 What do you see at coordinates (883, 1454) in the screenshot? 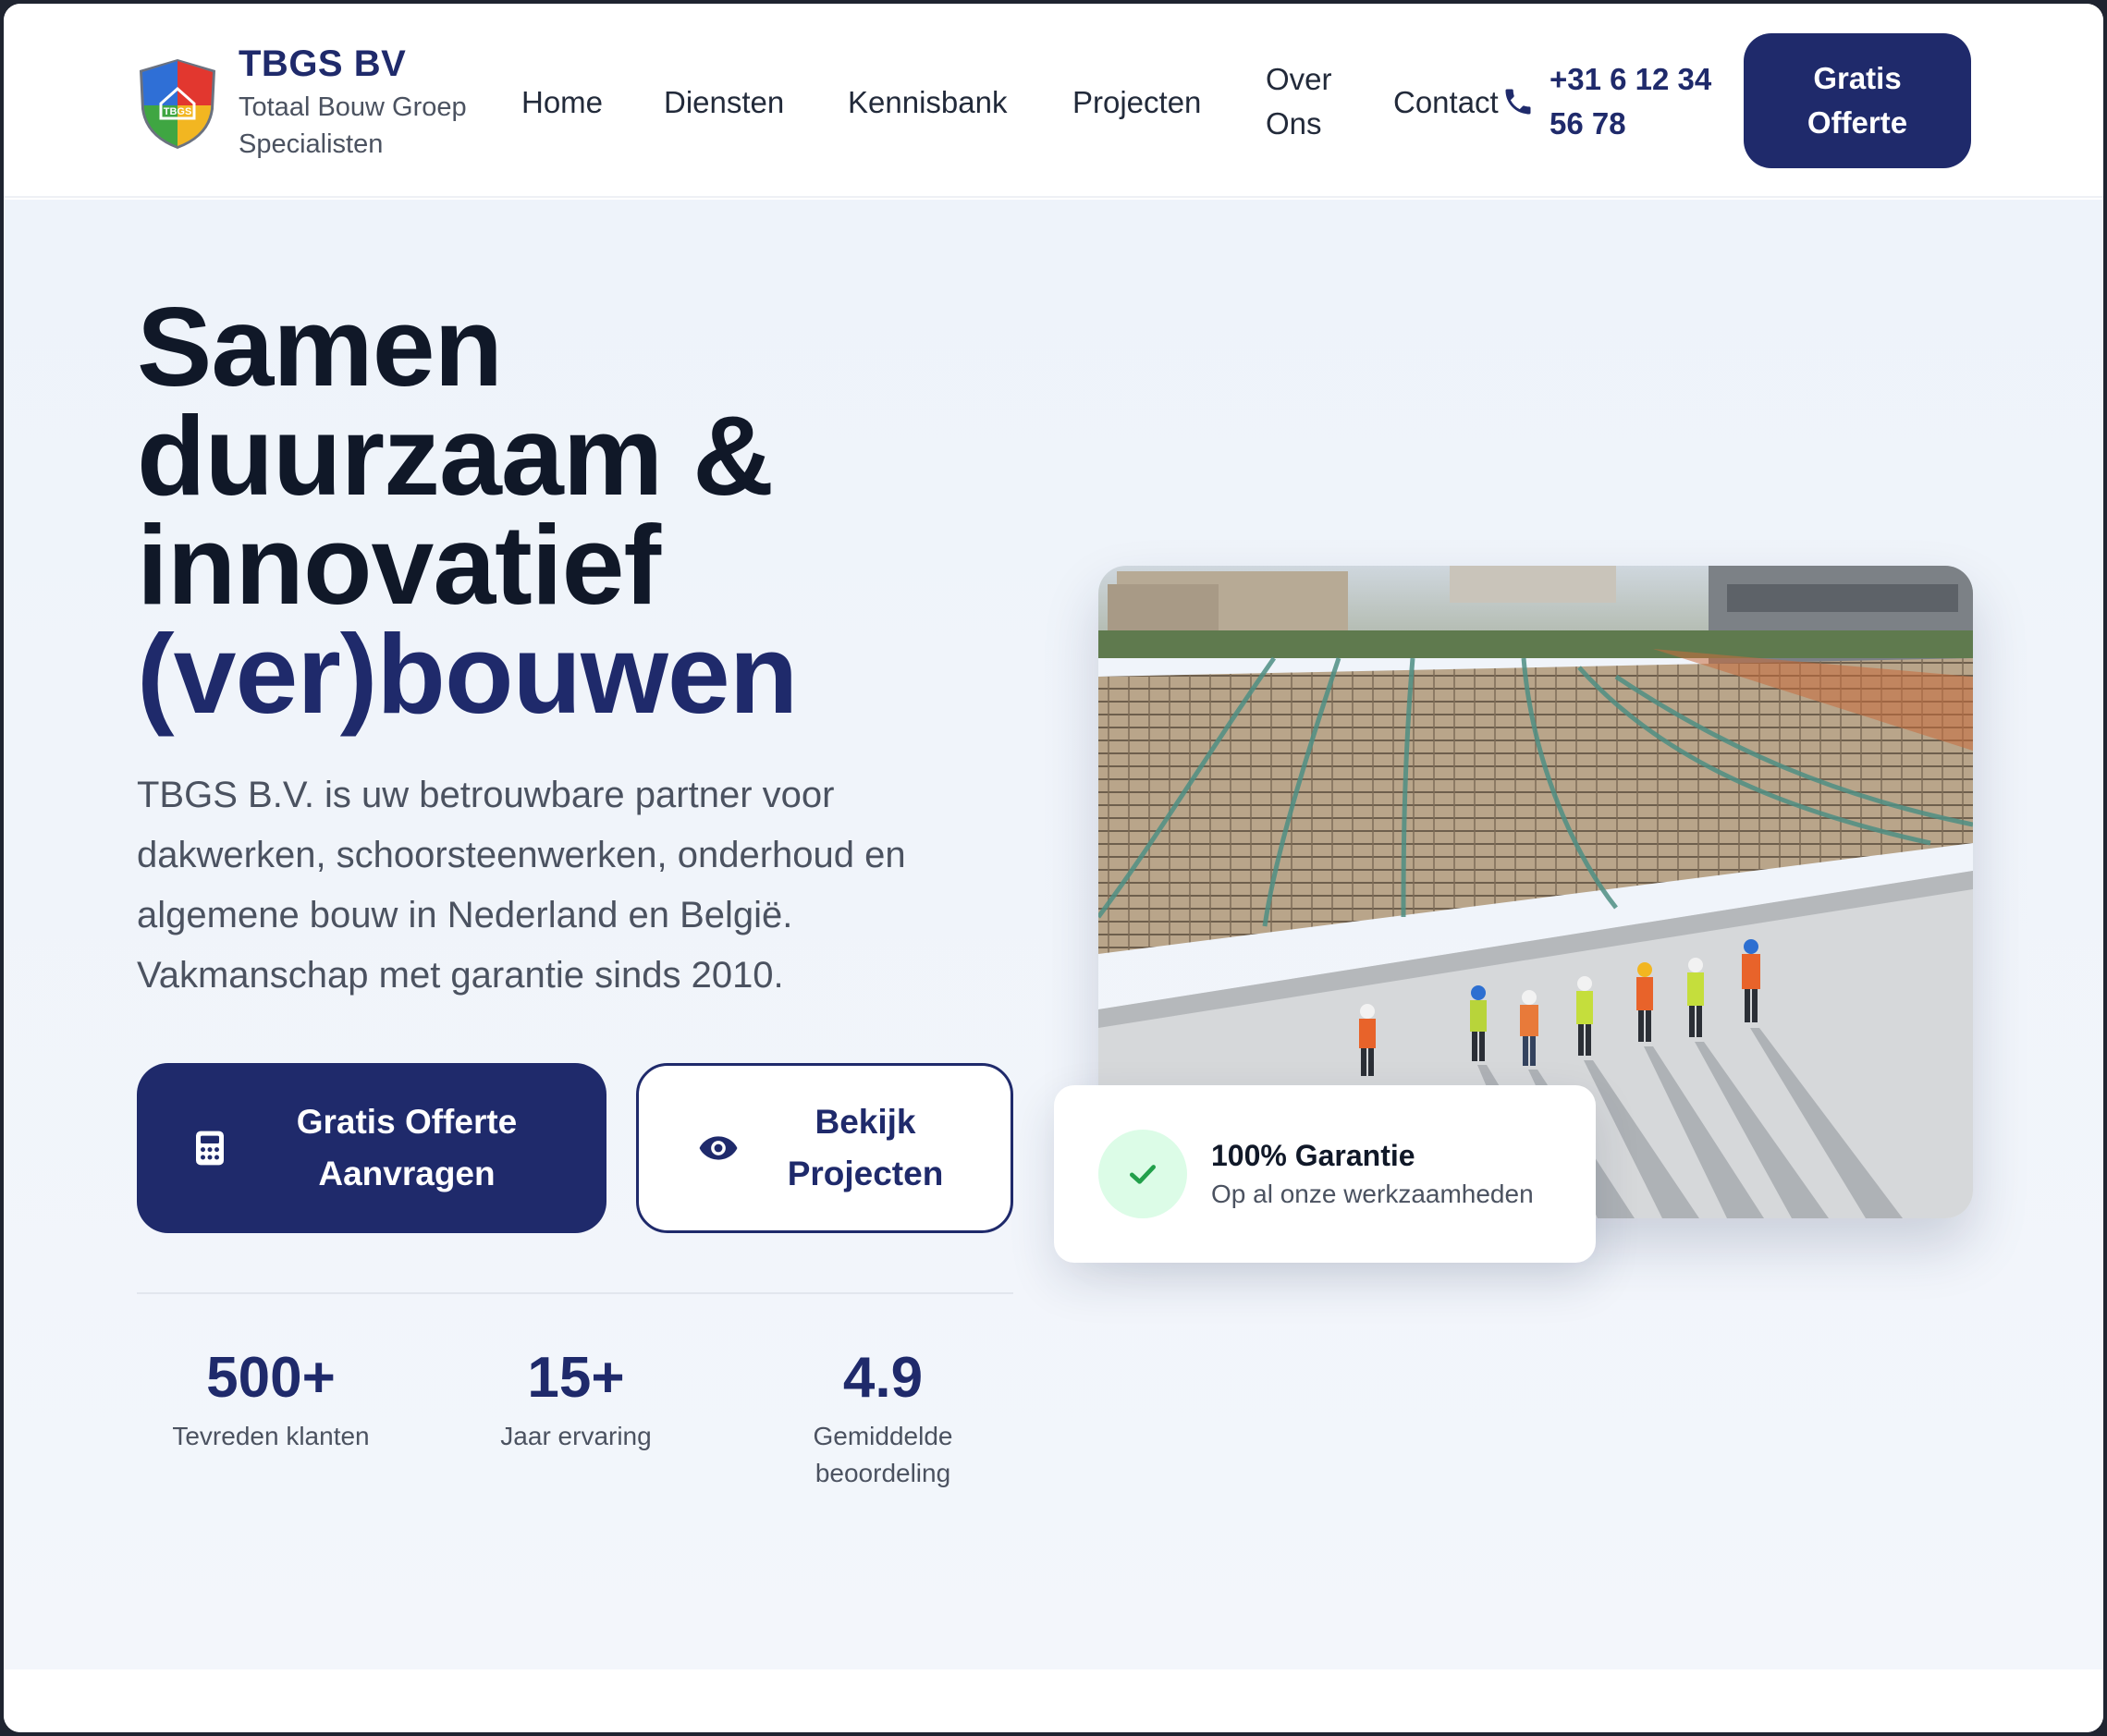
I see `stat-label: Gemiddelde beoordeling` at bounding box center [883, 1454].